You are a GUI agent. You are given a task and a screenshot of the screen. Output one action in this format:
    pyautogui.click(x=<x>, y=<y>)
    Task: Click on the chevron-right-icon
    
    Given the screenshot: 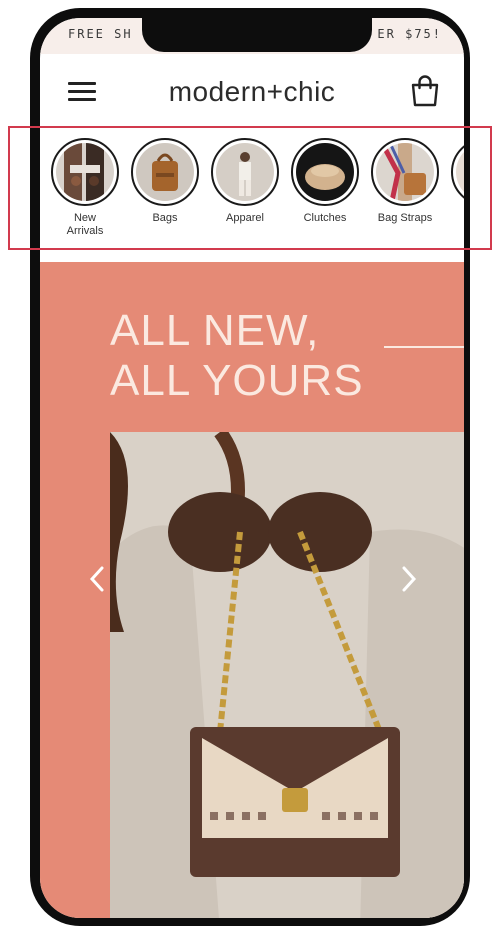 What is the action you would take?
    pyautogui.click(x=408, y=579)
    